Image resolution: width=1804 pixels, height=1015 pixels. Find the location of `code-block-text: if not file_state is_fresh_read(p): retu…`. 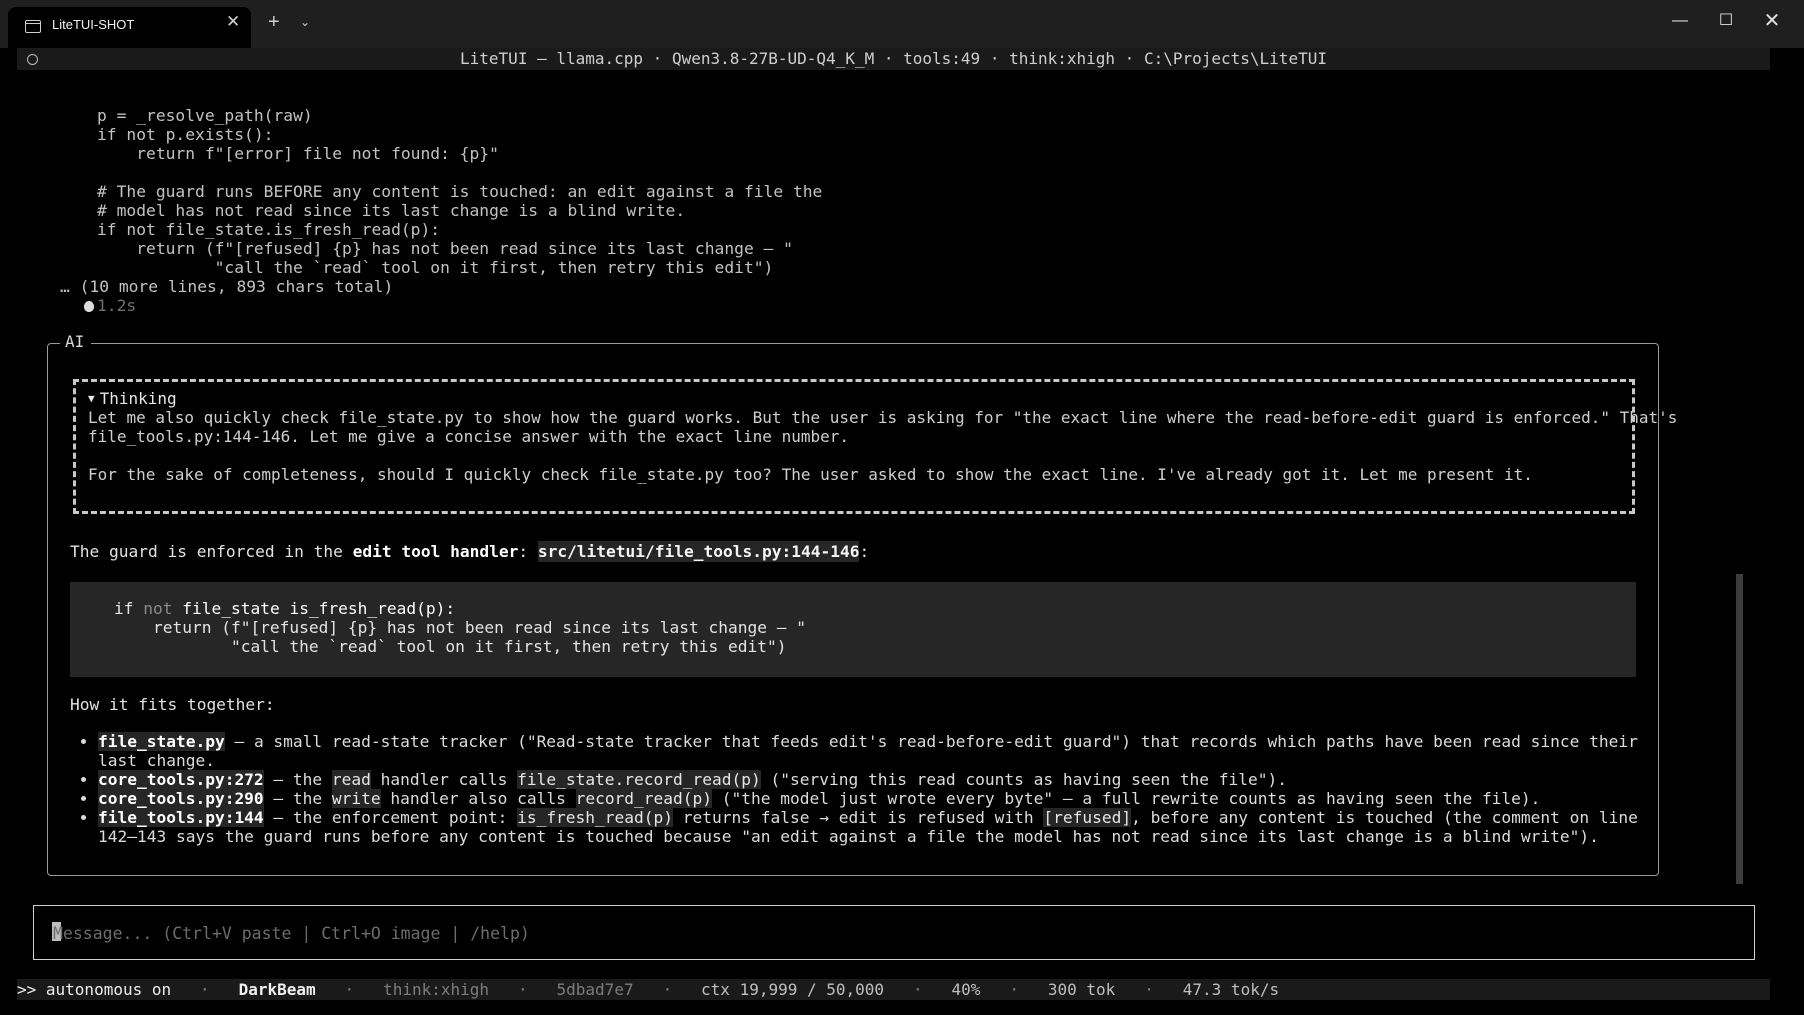

code-block-text: if not file_state is_fresh_read(p): retu… is located at coordinates (460, 627).